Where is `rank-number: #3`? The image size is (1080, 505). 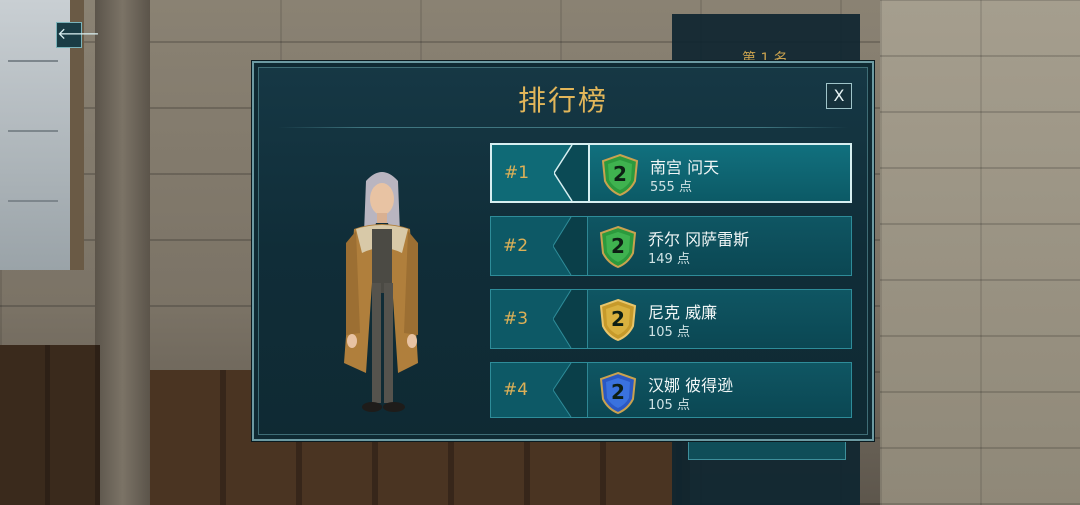 rank-number: #3 is located at coordinates (516, 319).